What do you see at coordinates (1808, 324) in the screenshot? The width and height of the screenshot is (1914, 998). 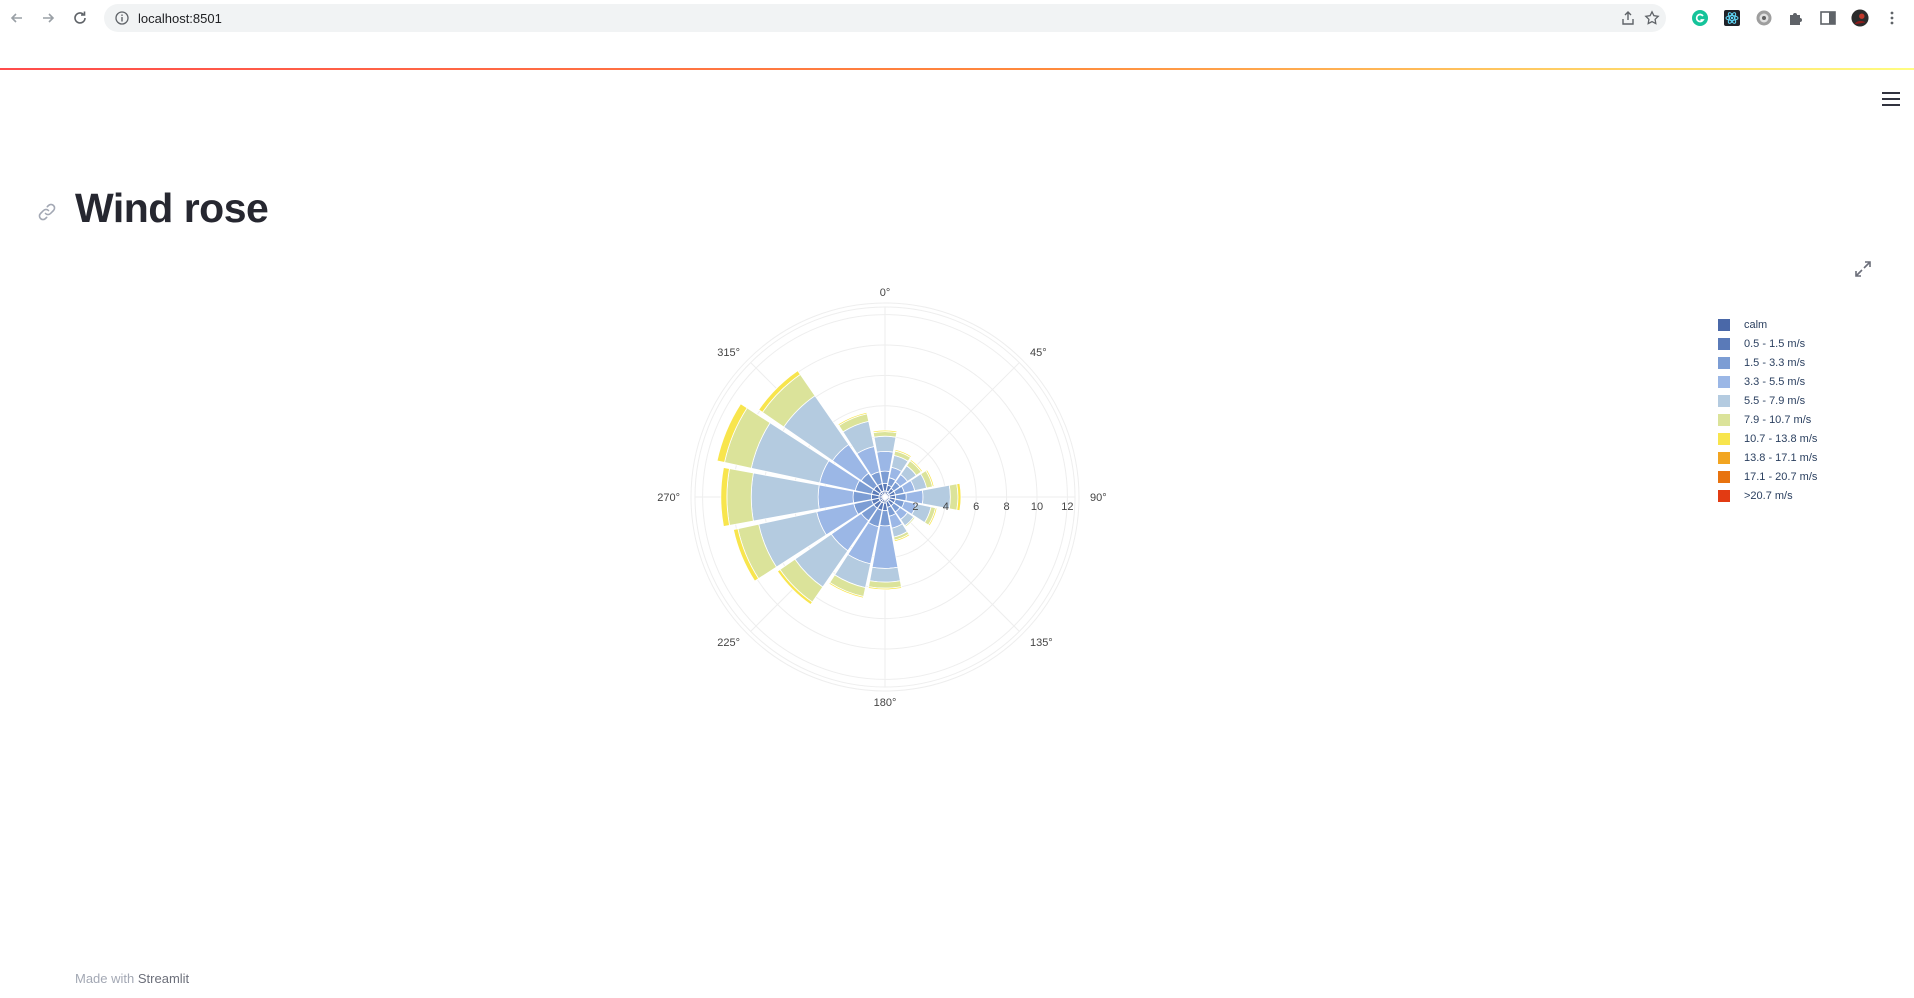 I see `legend-item: calm` at bounding box center [1808, 324].